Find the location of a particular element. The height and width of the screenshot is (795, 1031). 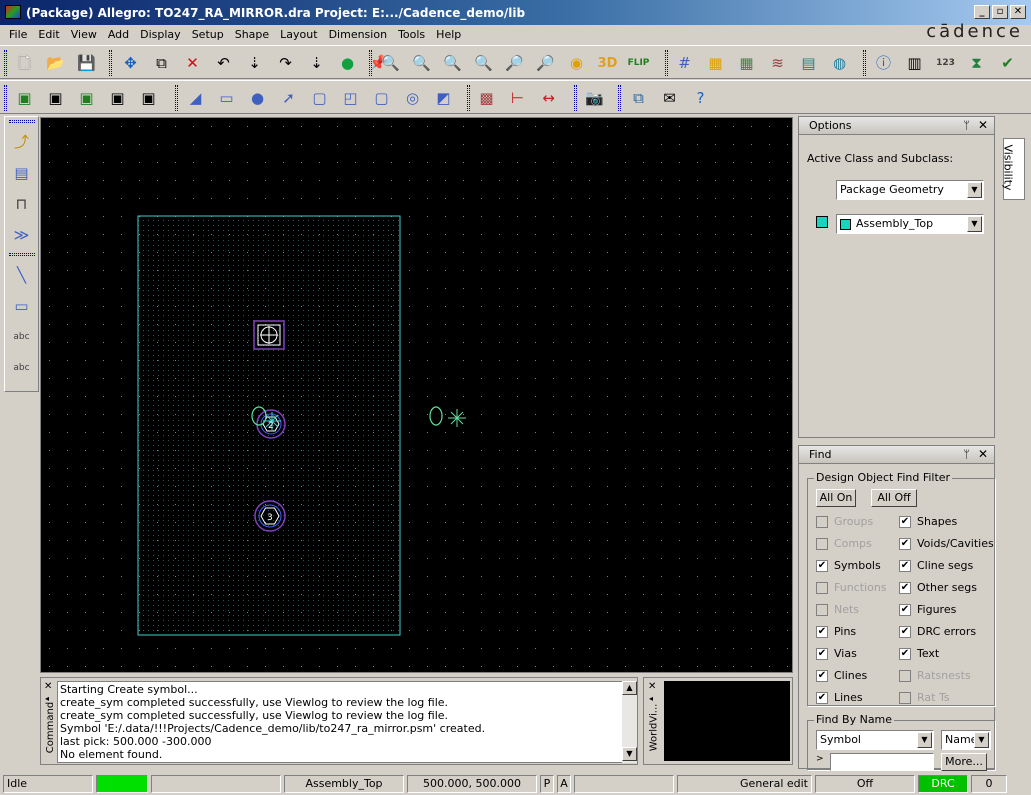

shape-polygon-icon: ◢ is located at coordinates (195, 98).